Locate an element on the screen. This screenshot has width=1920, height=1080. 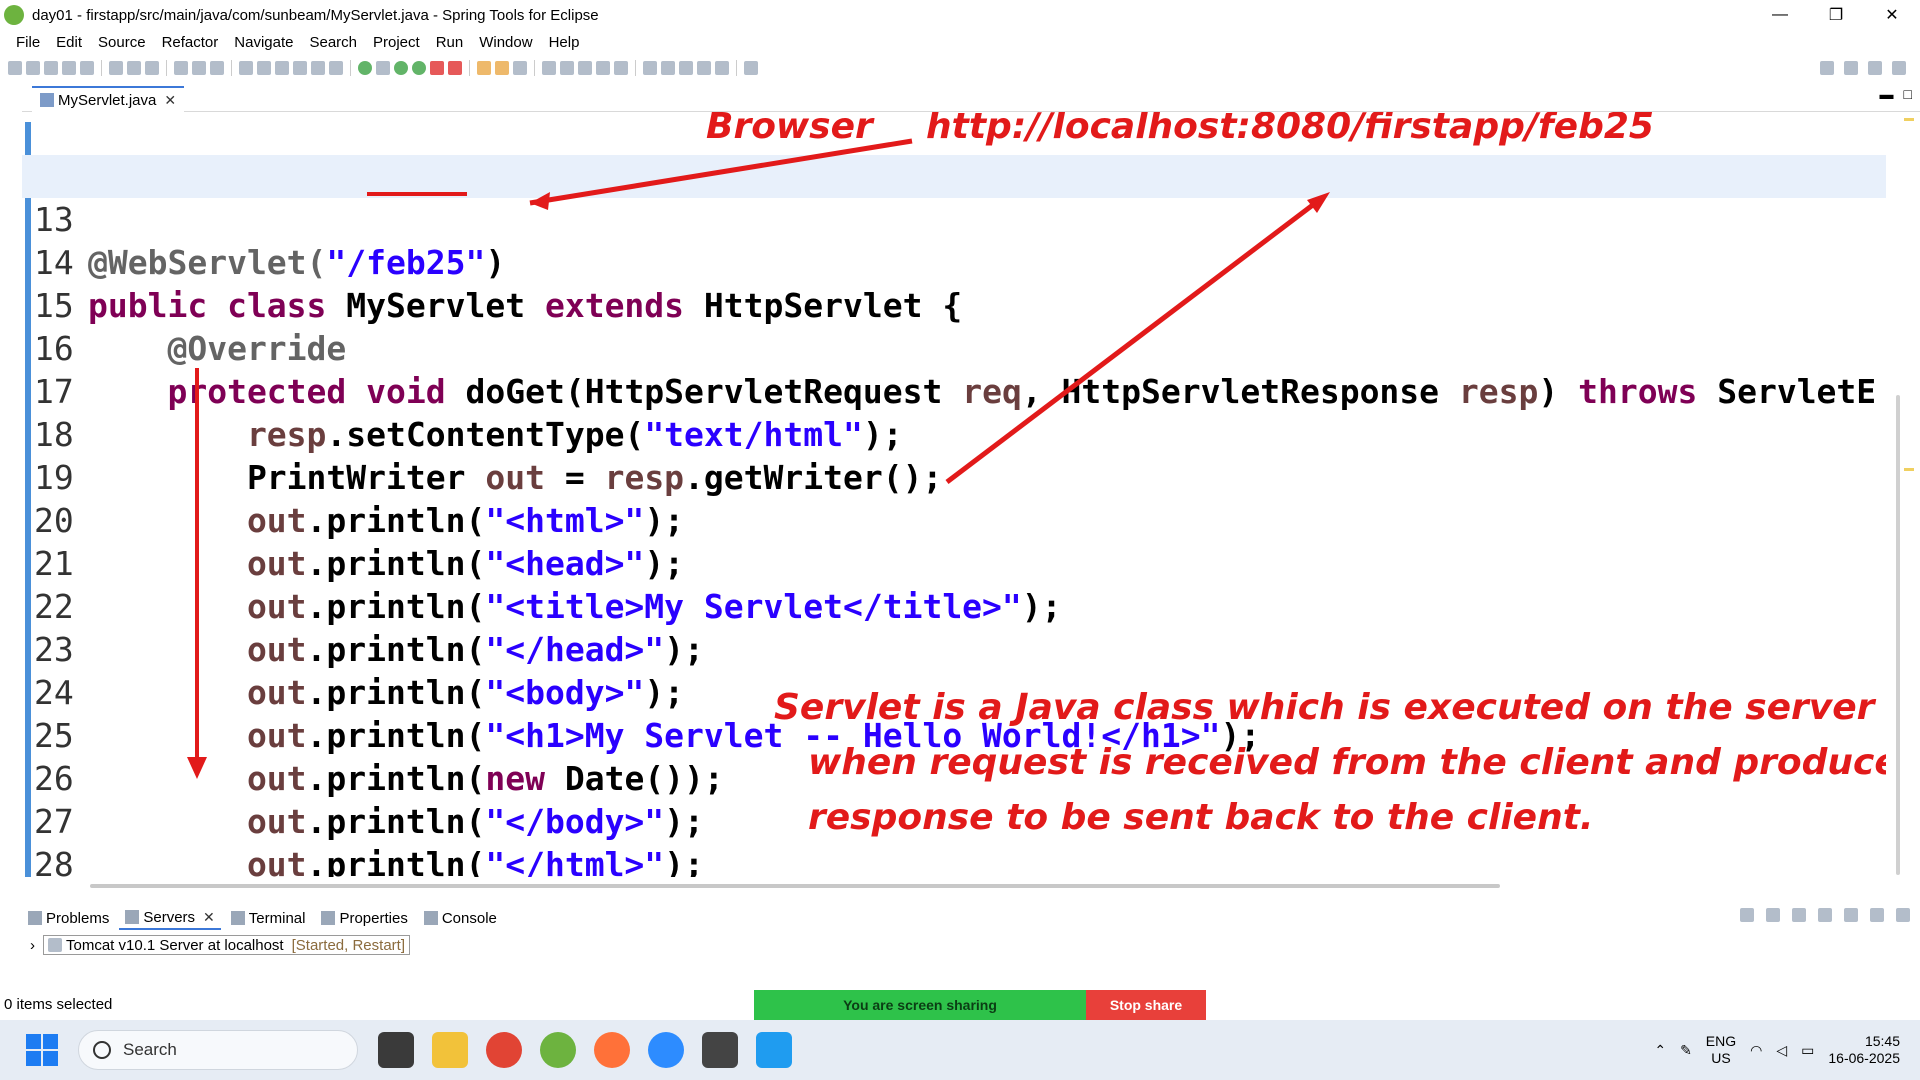
system-tray: ⌃ ✎ ENG US ◠ ◁ ▭ 15:45 16-06-2025 is located at coordinates (1777, 1050).